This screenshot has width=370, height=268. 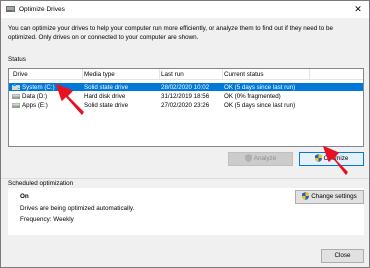 What do you see at coordinates (185, 105) in the screenshot?
I see `drive-last-run: 27/02/2020 23:26` at bounding box center [185, 105].